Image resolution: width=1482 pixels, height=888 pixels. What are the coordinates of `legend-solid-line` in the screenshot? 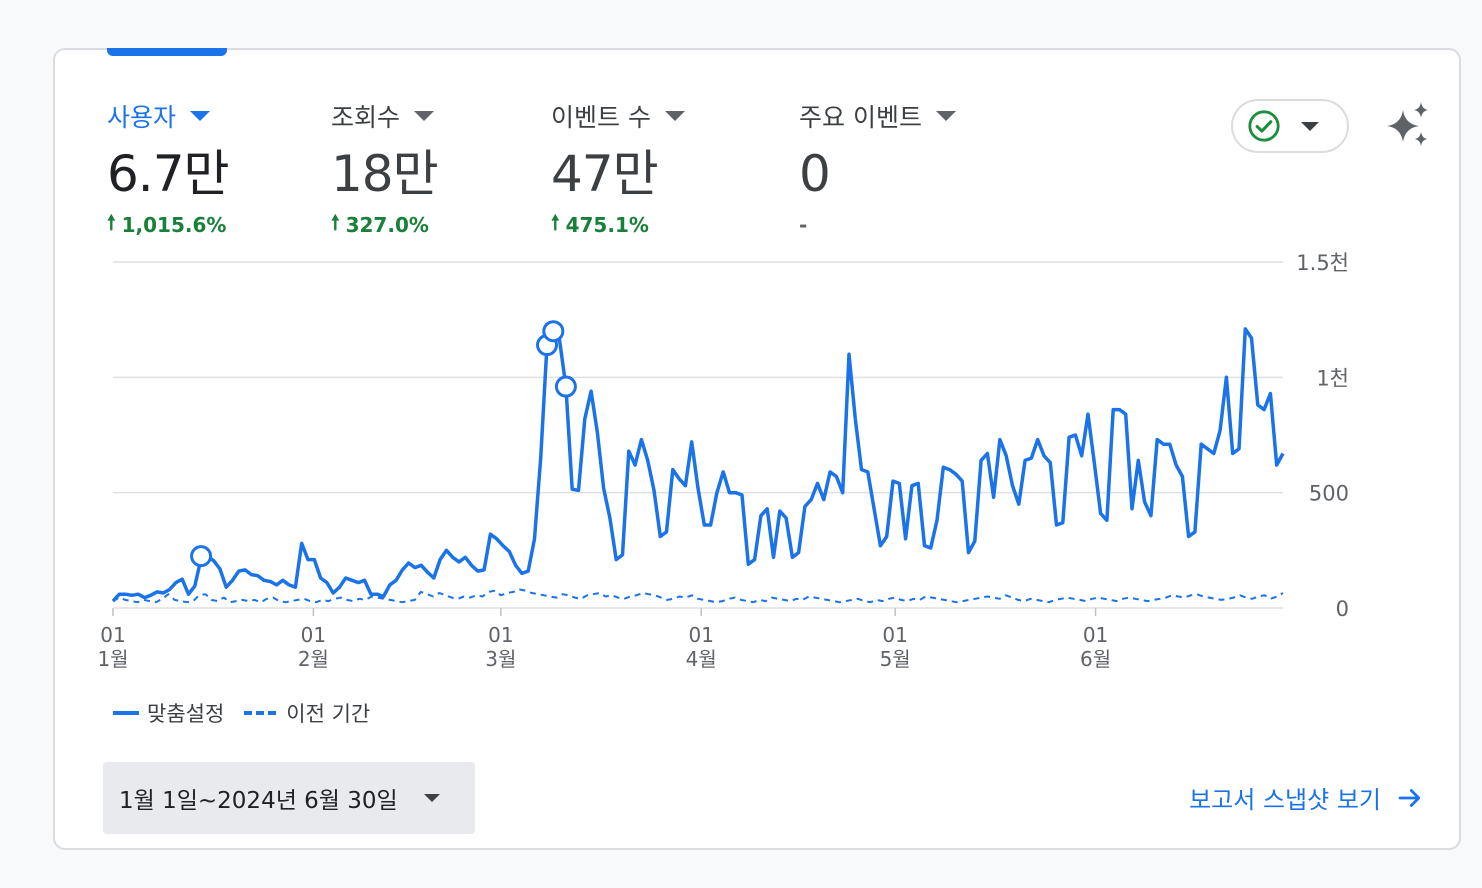 It's located at (126, 713).